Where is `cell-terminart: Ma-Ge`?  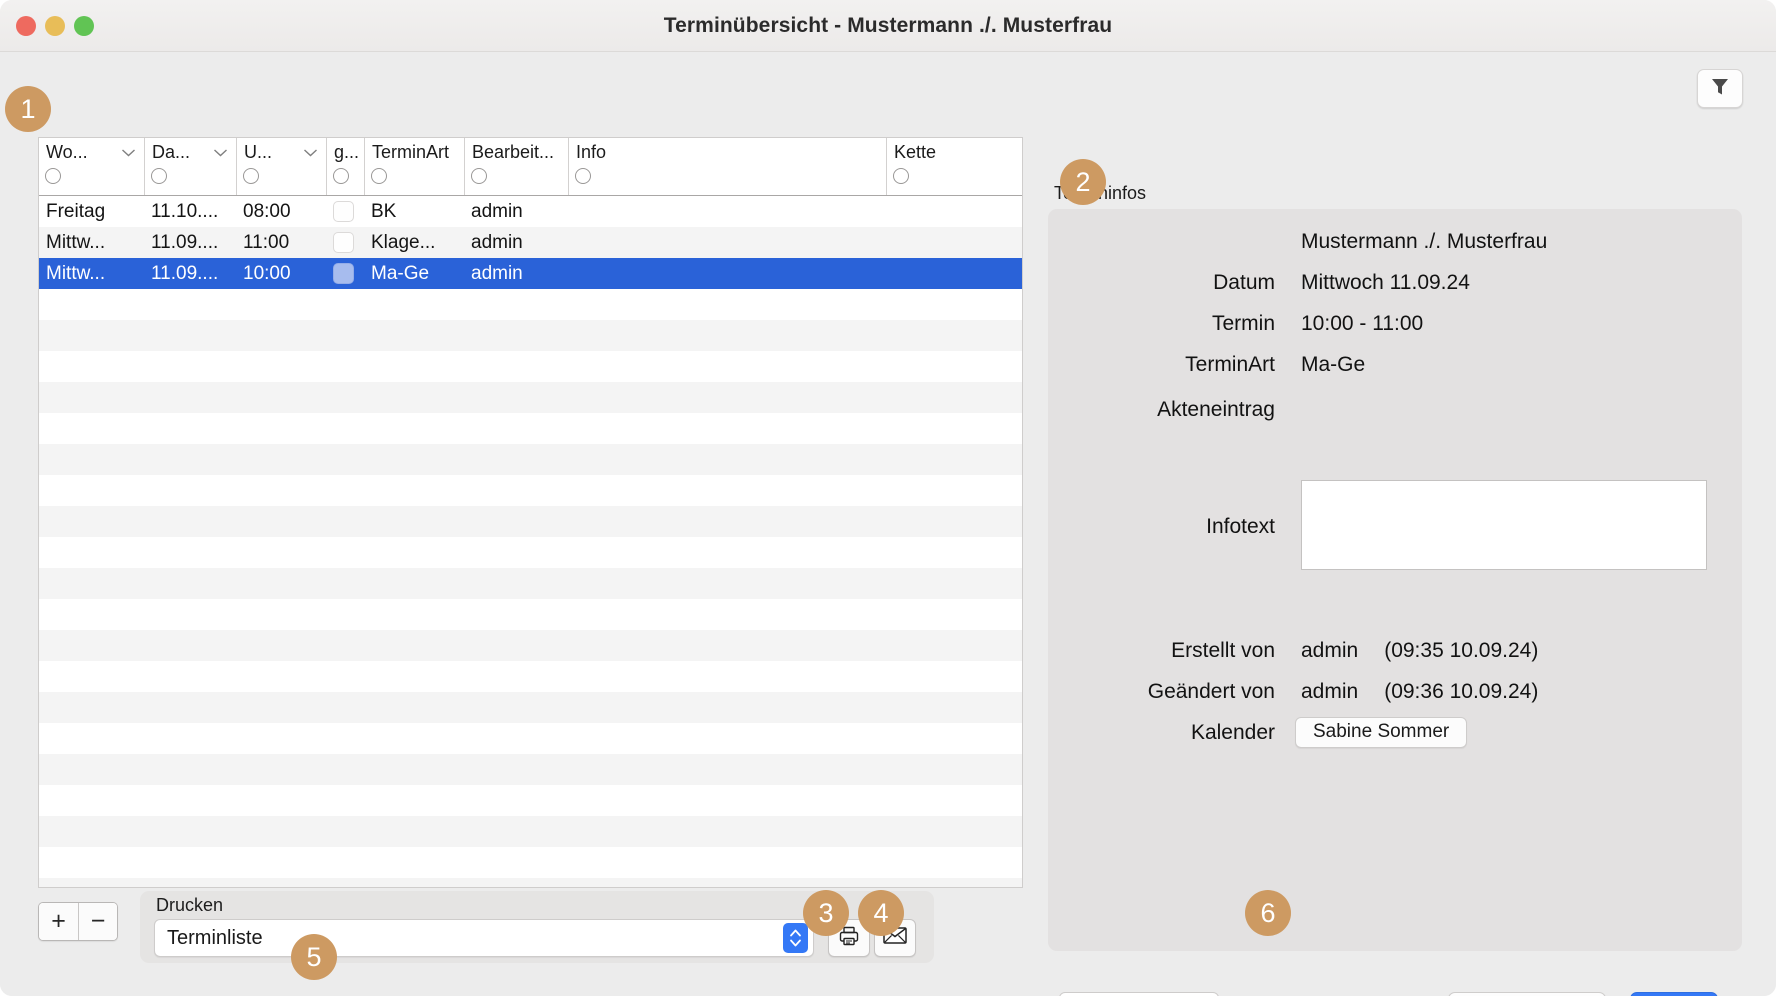
cell-terminart: Ma-Ge is located at coordinates (400, 273).